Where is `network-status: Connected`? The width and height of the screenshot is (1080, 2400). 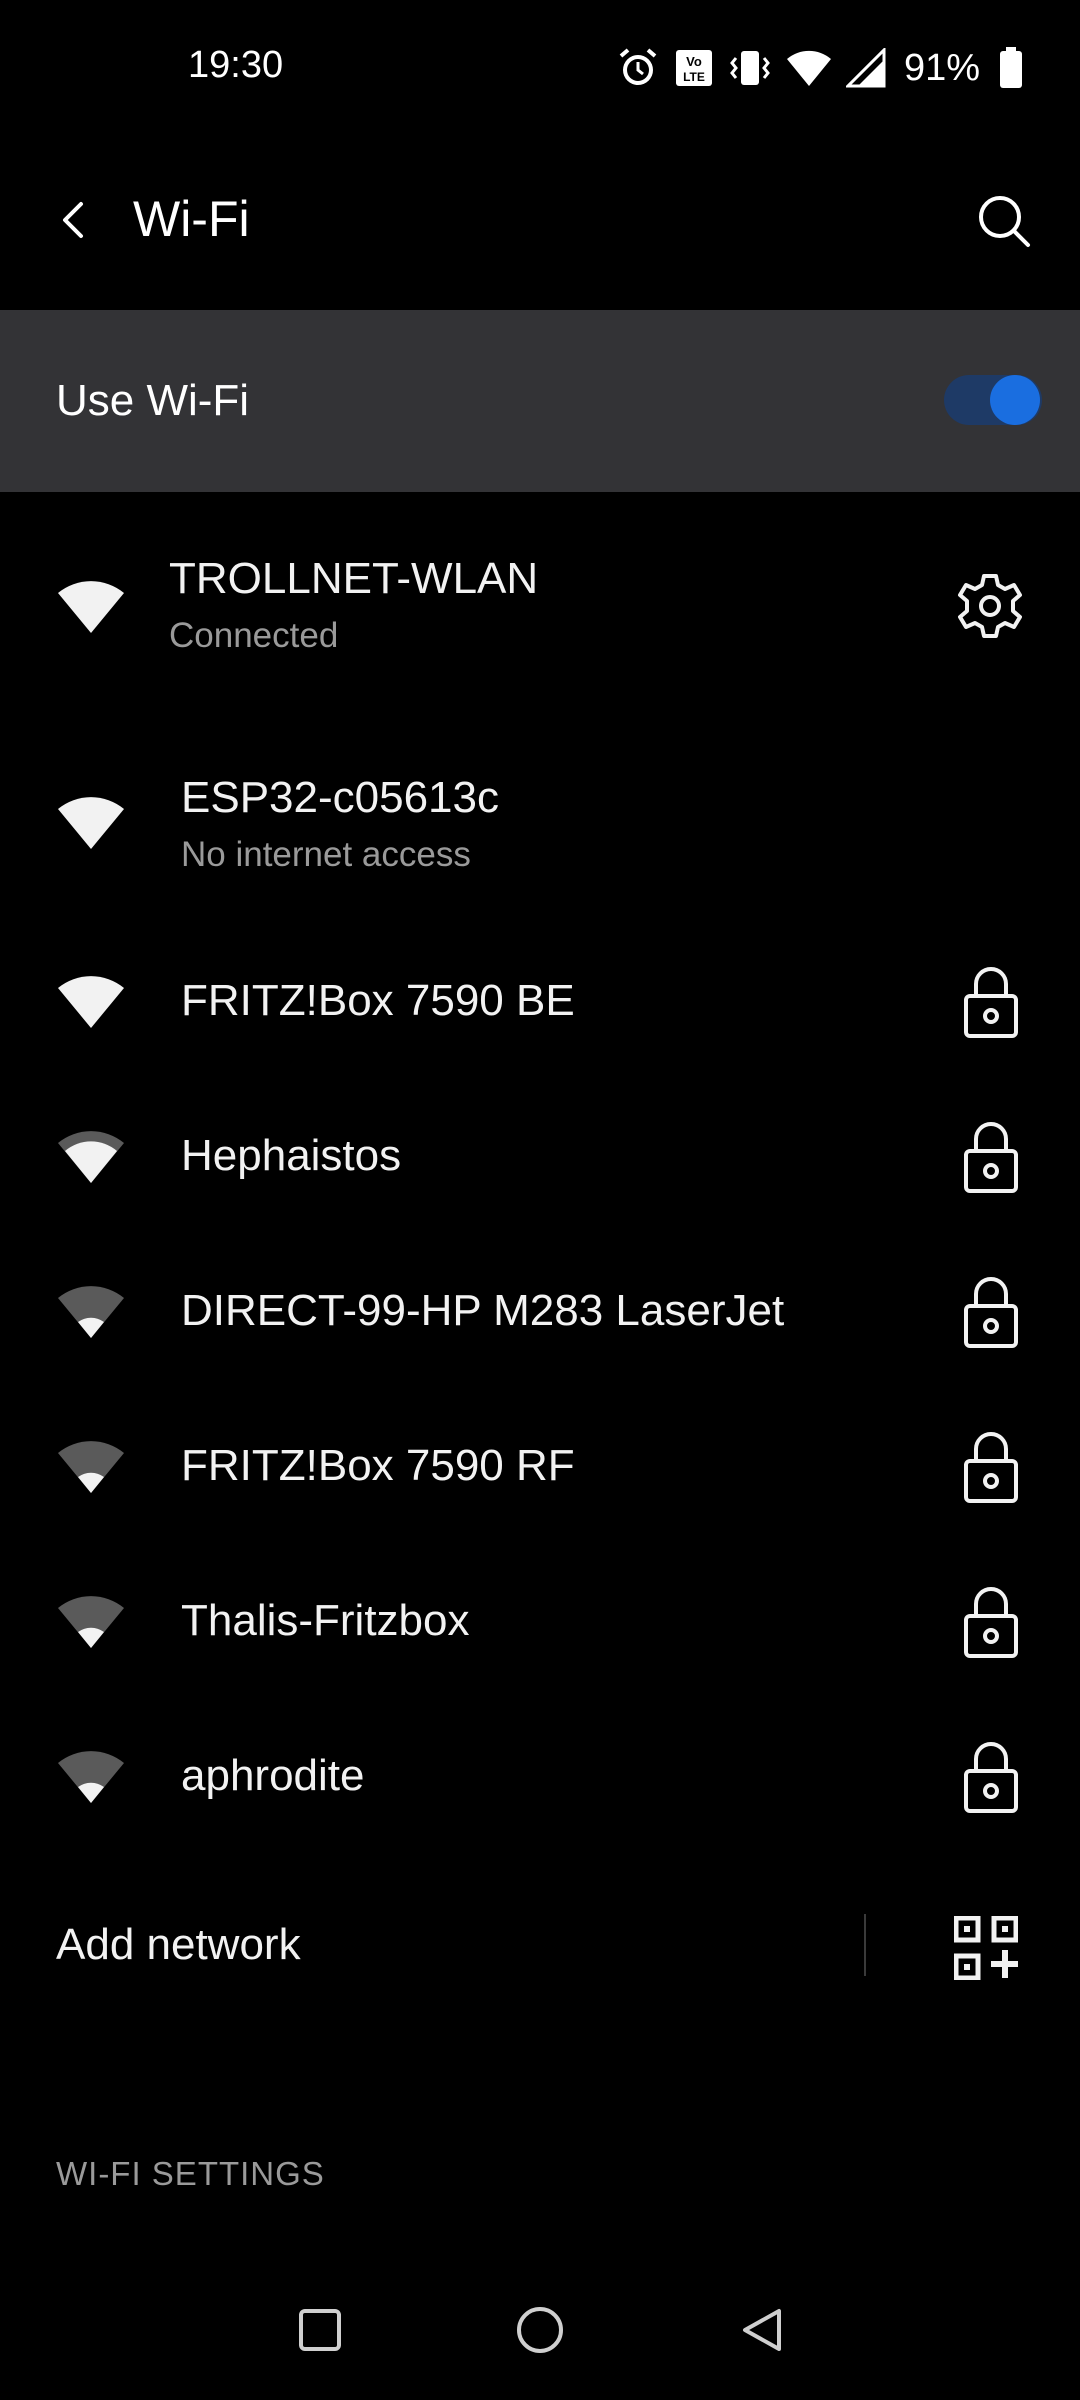 network-status: Connected is located at coordinates (254, 635).